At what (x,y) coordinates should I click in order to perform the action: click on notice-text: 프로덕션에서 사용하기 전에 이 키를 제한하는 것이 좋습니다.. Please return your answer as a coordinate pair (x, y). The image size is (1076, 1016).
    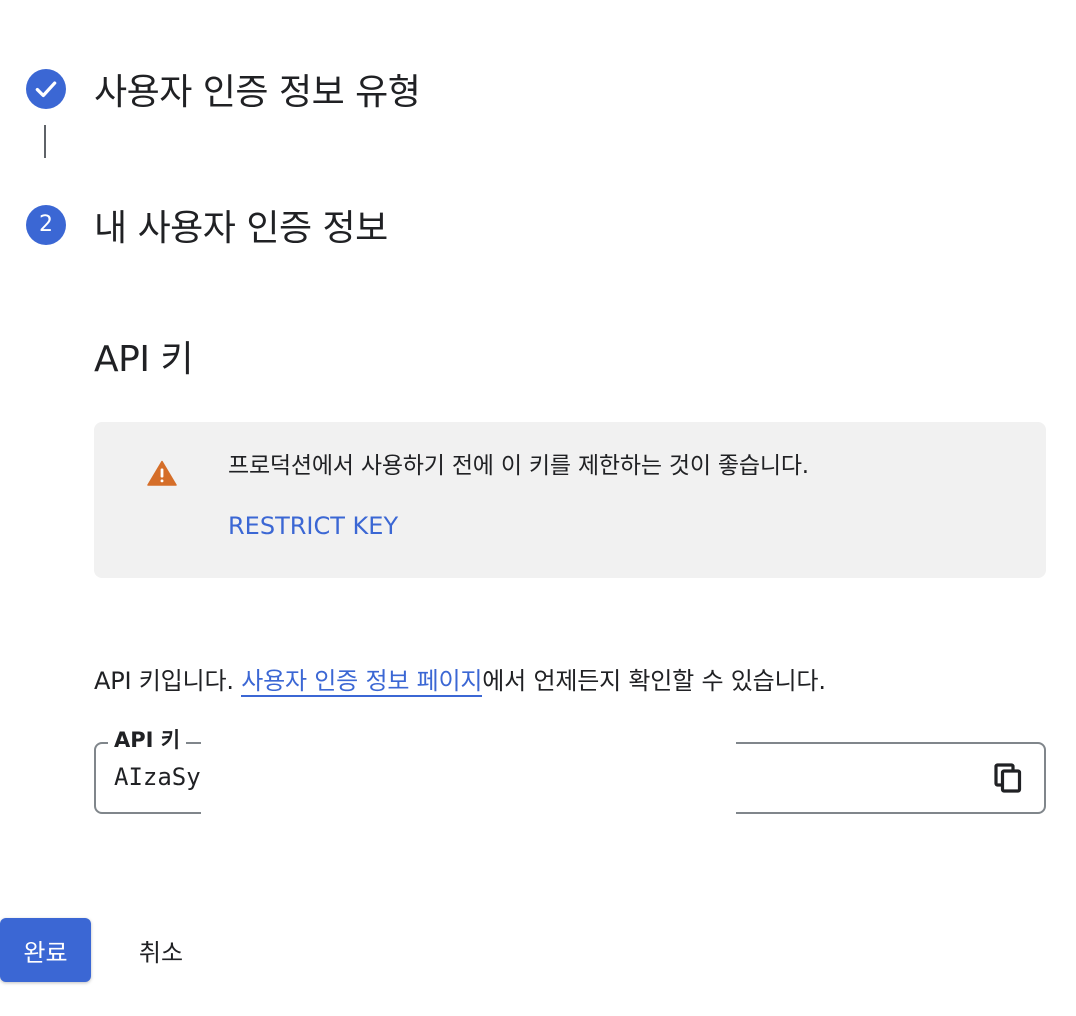
    Looking at the image, I should click on (518, 466).